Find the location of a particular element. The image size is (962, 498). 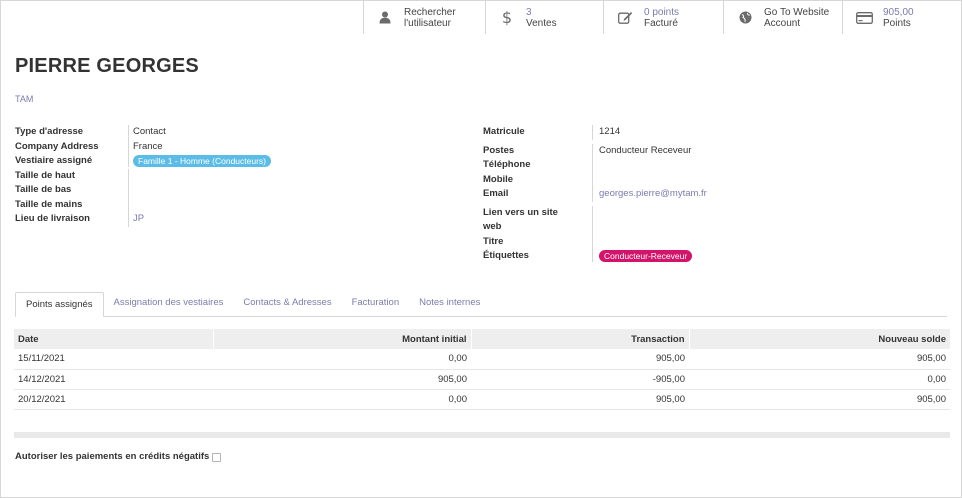

address-type-label: Type d'adresse is located at coordinates (49, 131).